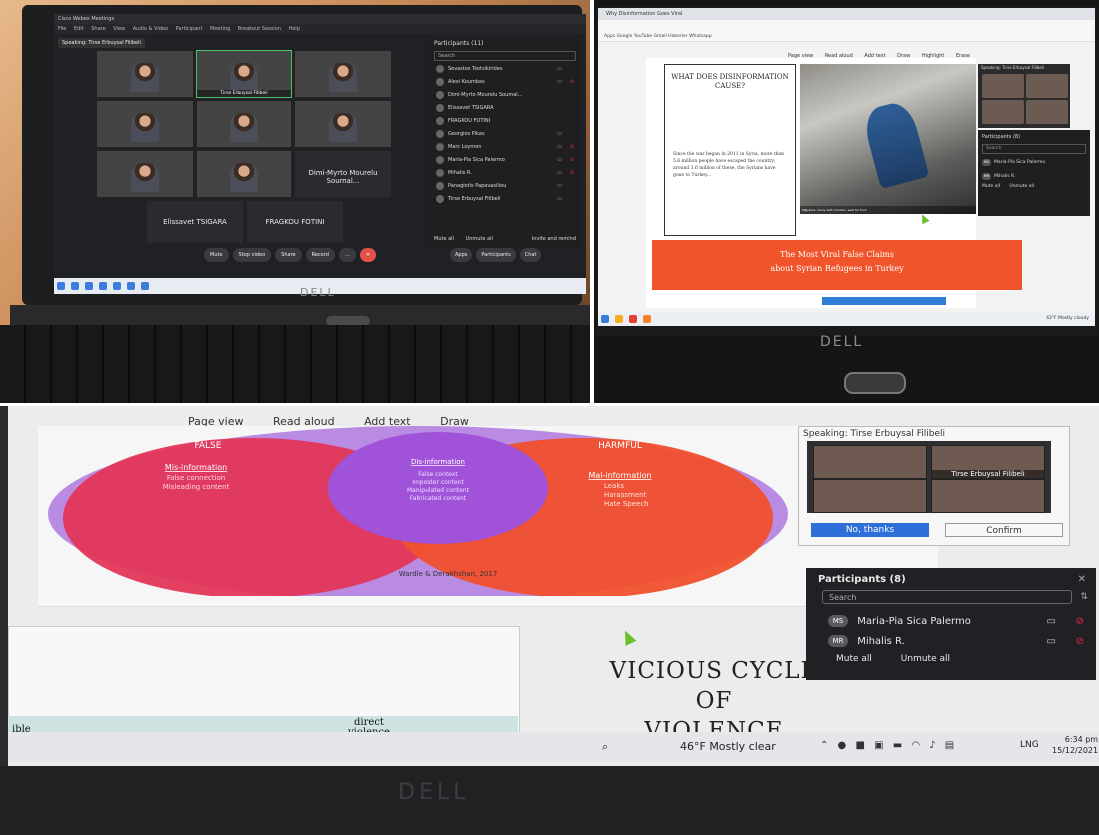 The height and width of the screenshot is (835, 1099). I want to click on participant-row: Panagiotis Papavasiliou ▭, so click(505, 186).